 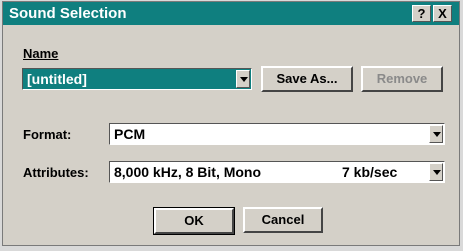 I want to click on name-label: Name, so click(x=41, y=53).